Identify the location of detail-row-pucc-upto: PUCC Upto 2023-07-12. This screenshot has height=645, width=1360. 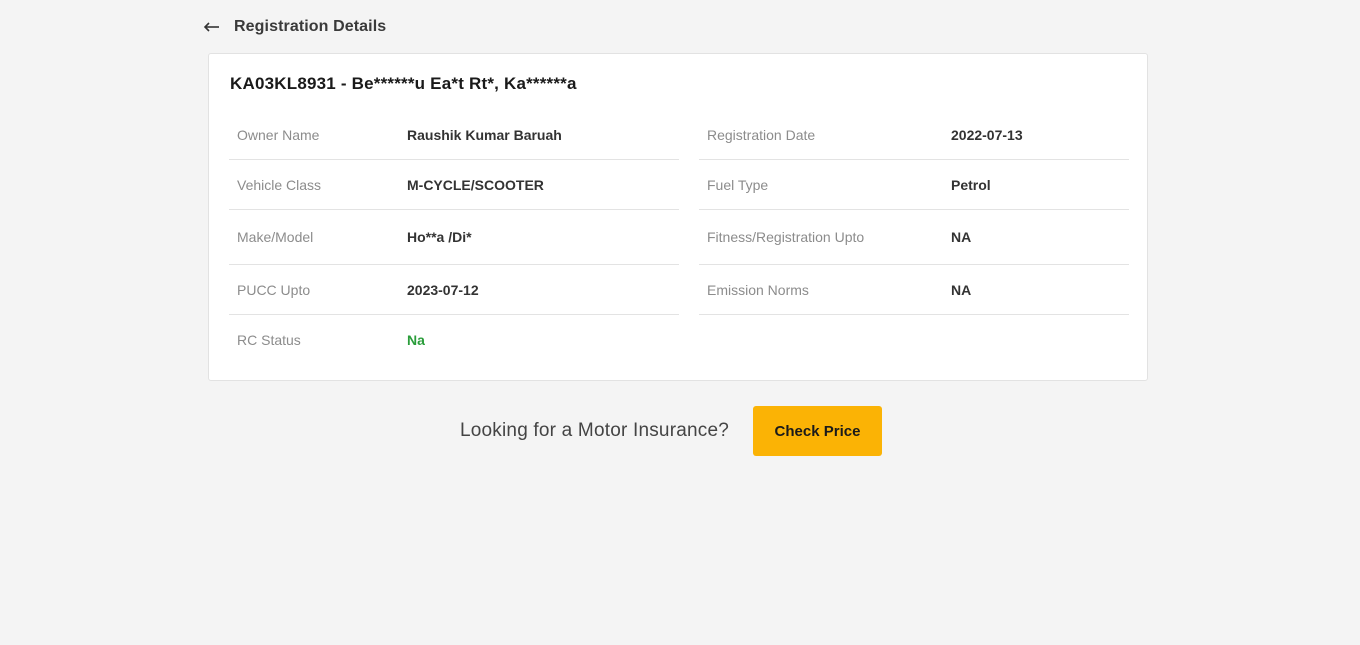
(454, 290).